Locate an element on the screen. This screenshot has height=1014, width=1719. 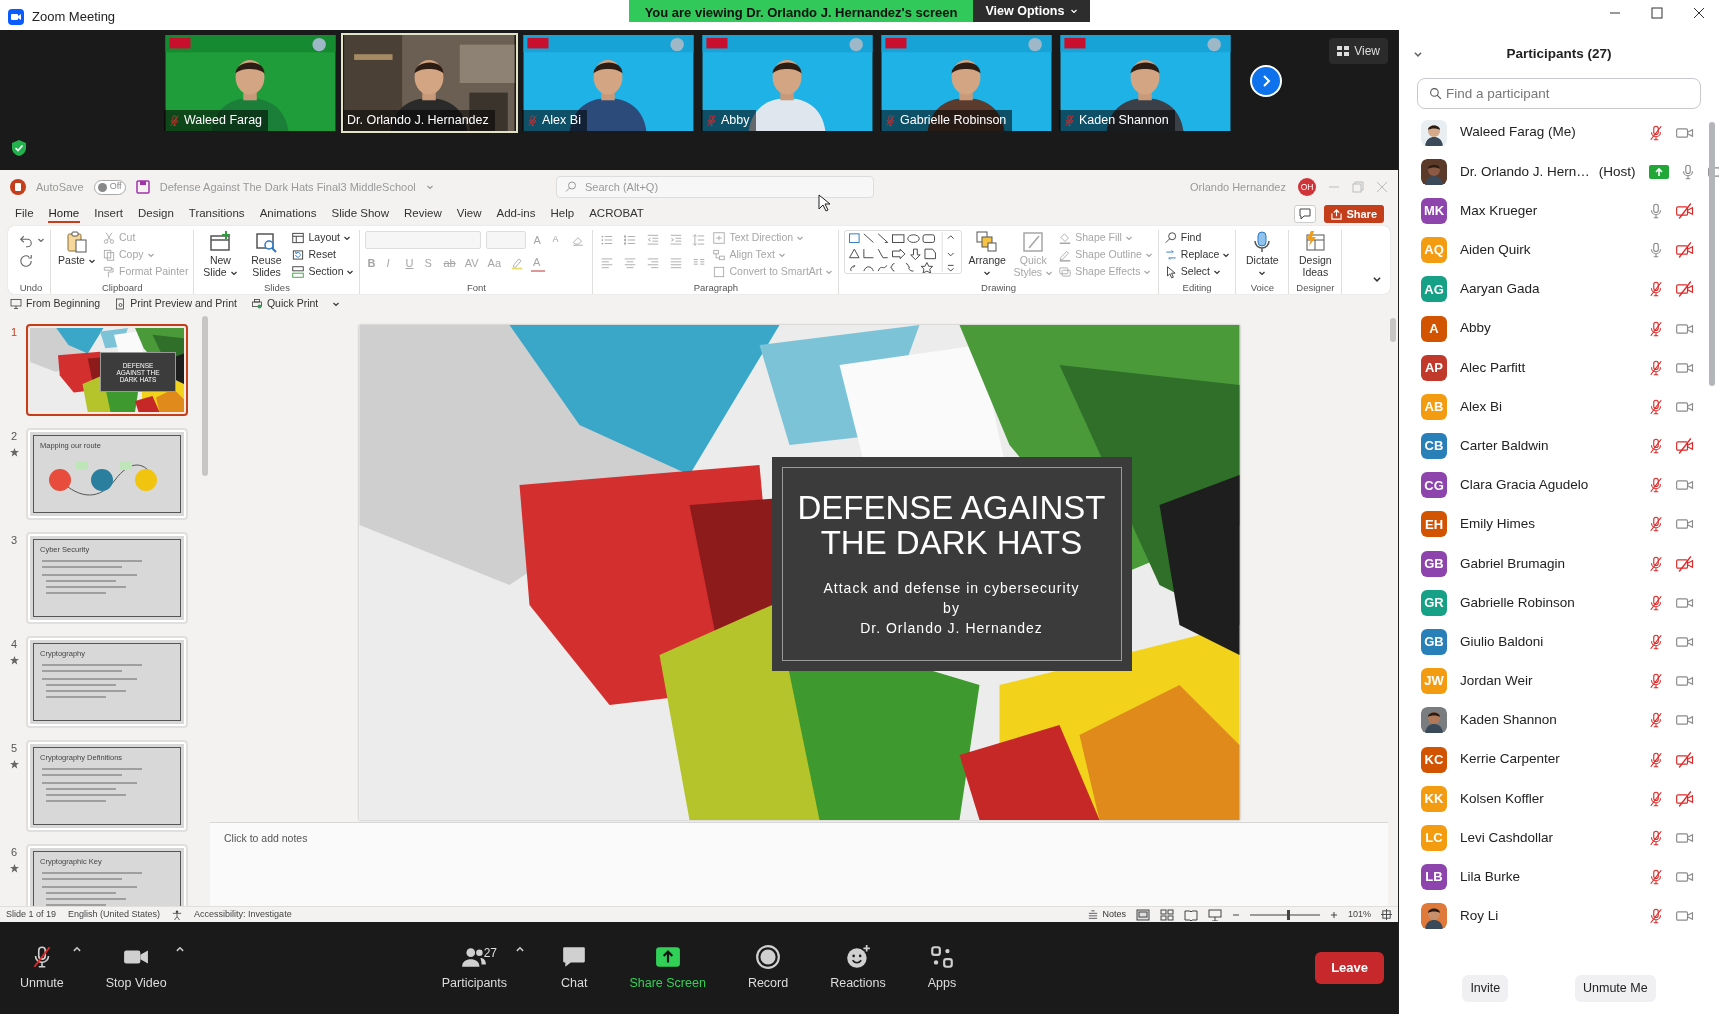
accessibility-status: Accessibility: Investigate is located at coordinates (243, 914).